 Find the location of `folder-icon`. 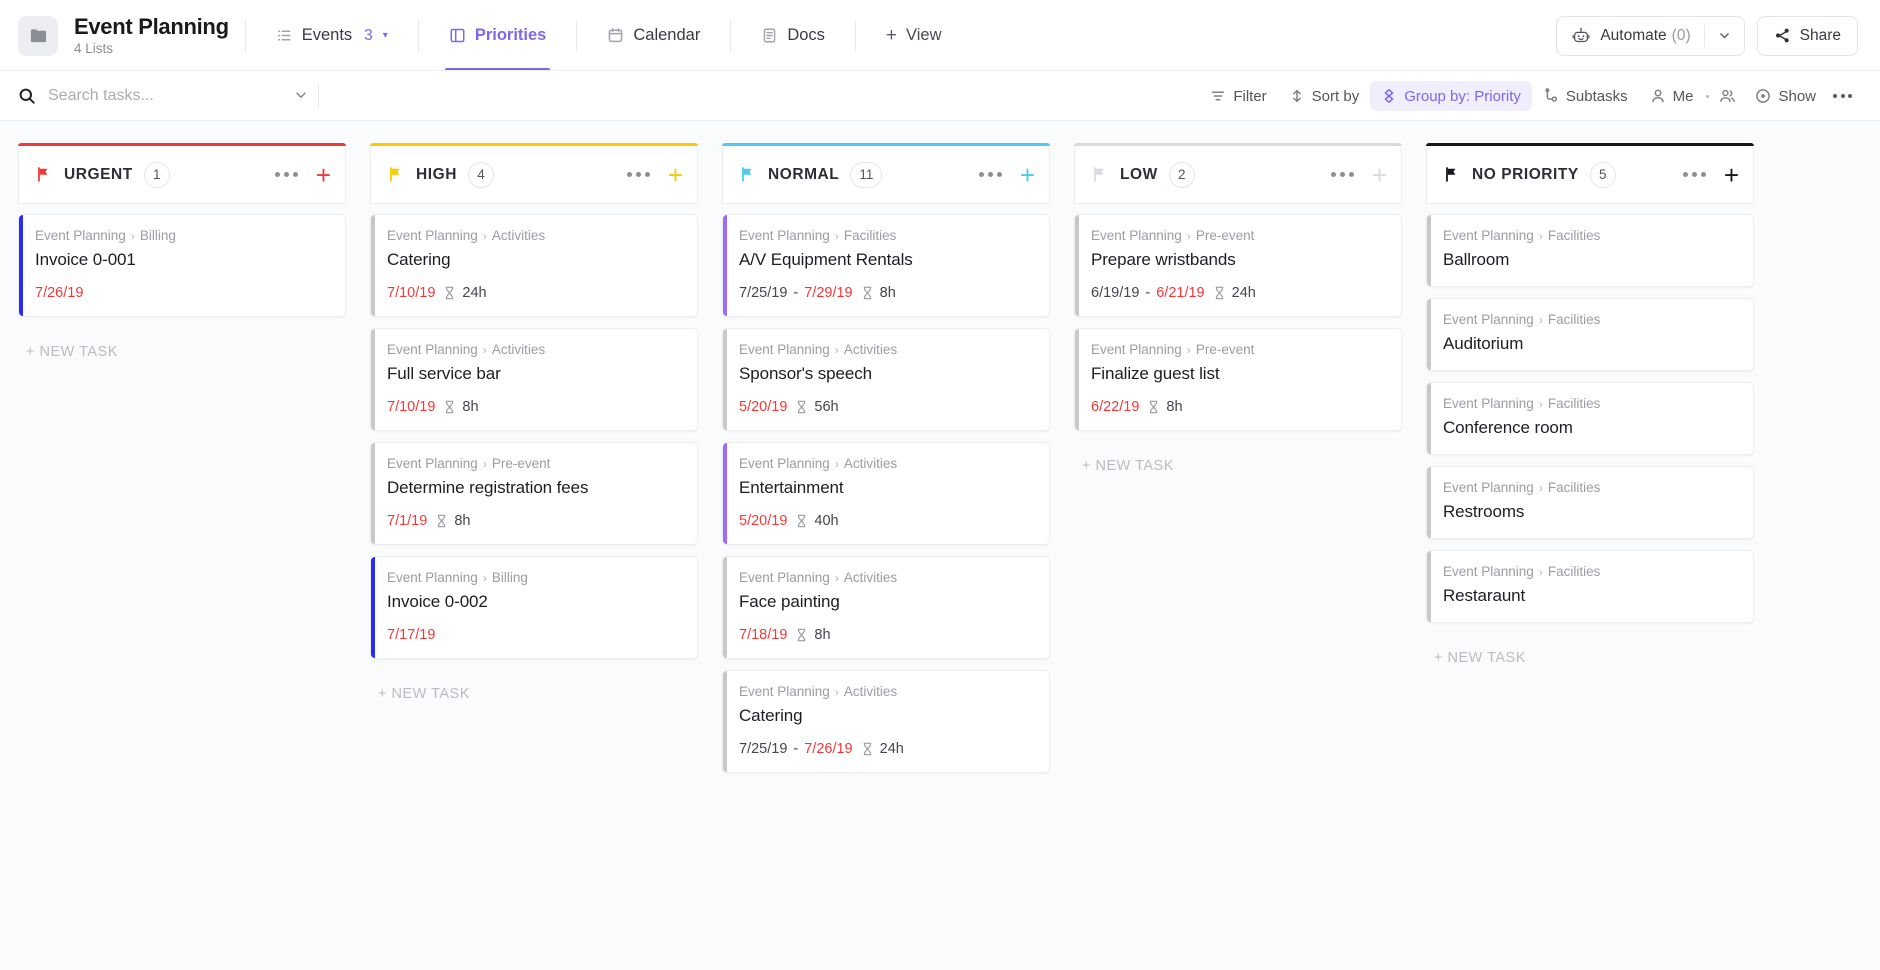

folder-icon is located at coordinates (38, 35).